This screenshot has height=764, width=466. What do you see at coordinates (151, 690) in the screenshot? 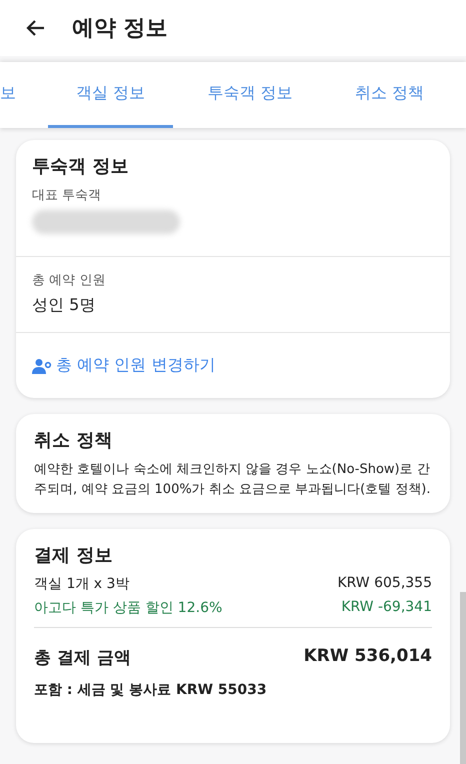
I see `tax-note: 포함 : 세금 및 봉사료 KRW 55033` at bounding box center [151, 690].